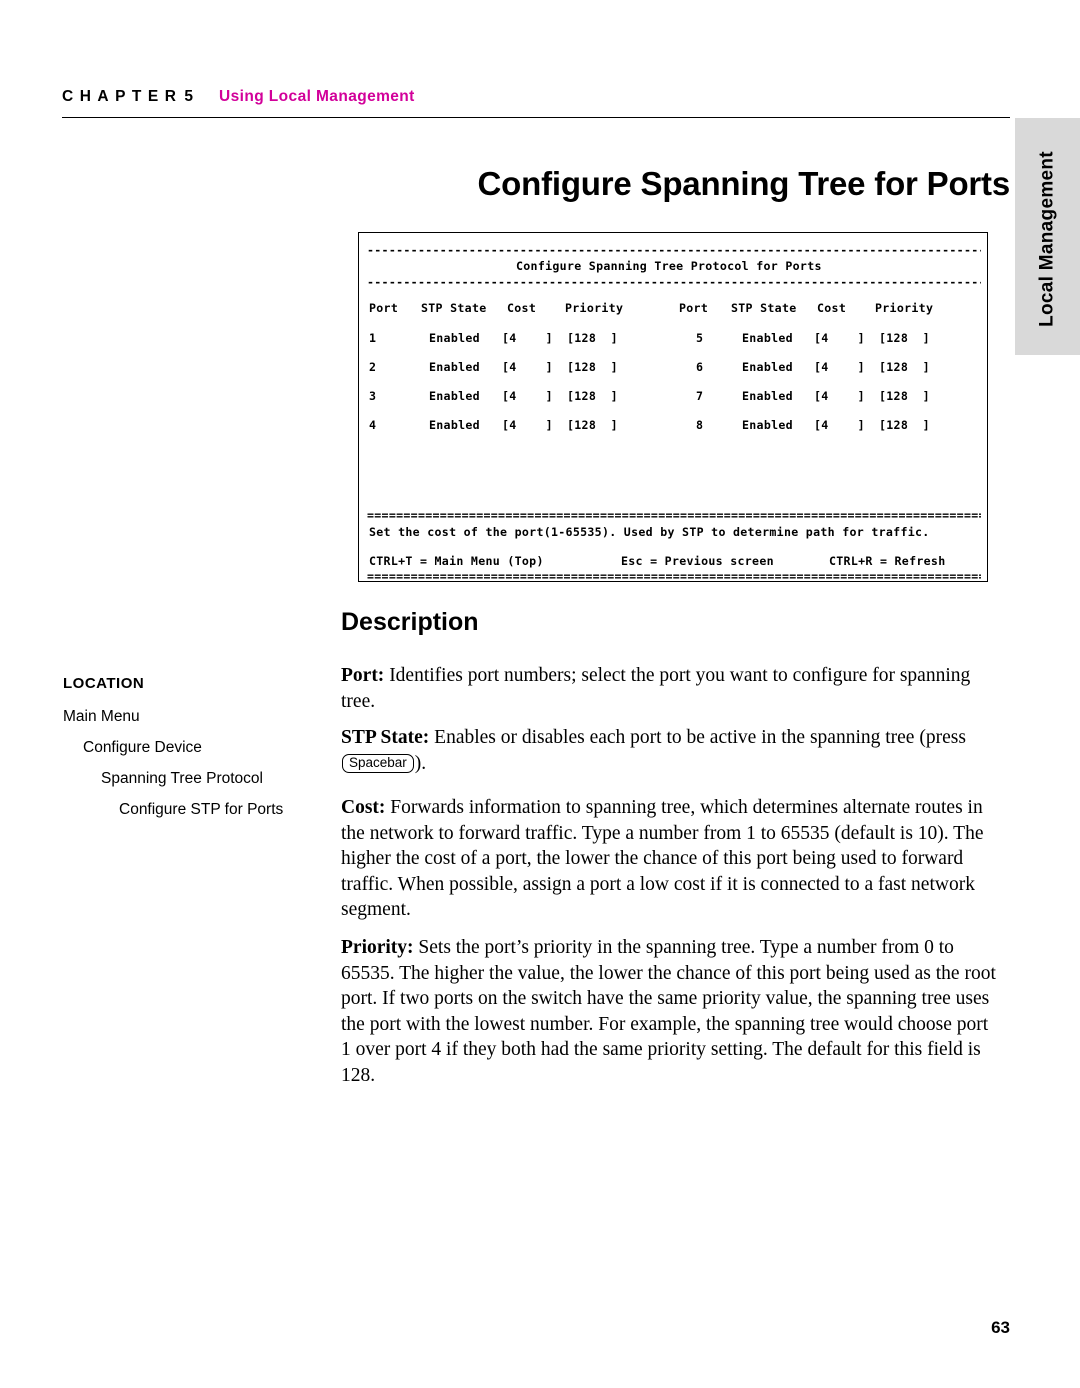 Image resolution: width=1080 pixels, height=1388 pixels. I want to click on location-item-spanning-tree: Spanning Tree Protocol, so click(182, 778).